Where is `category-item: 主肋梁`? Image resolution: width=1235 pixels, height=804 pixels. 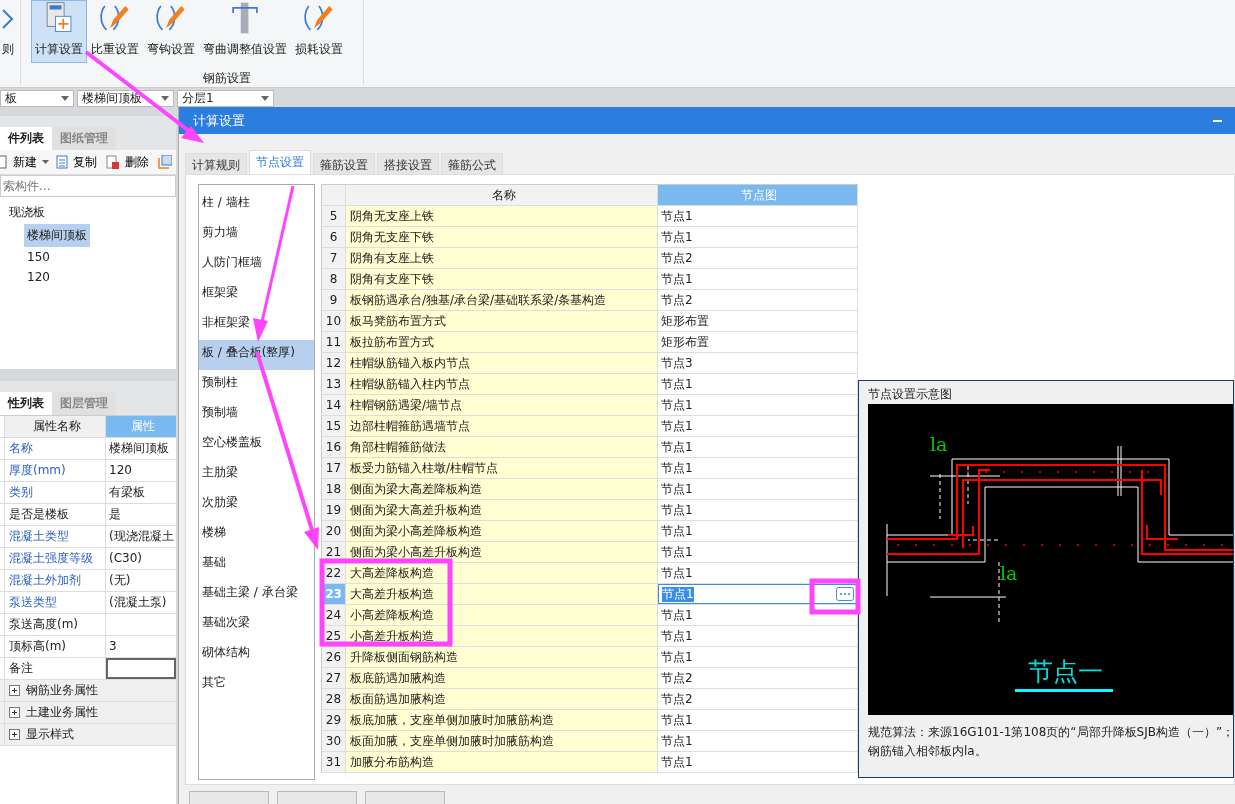 category-item: 主肋梁 is located at coordinates (220, 475).